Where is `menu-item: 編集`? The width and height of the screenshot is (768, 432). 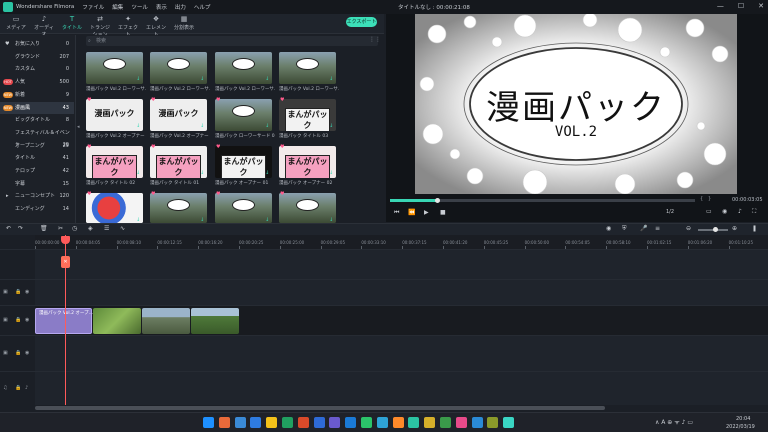 menu-item: 編集 is located at coordinates (117, 8).